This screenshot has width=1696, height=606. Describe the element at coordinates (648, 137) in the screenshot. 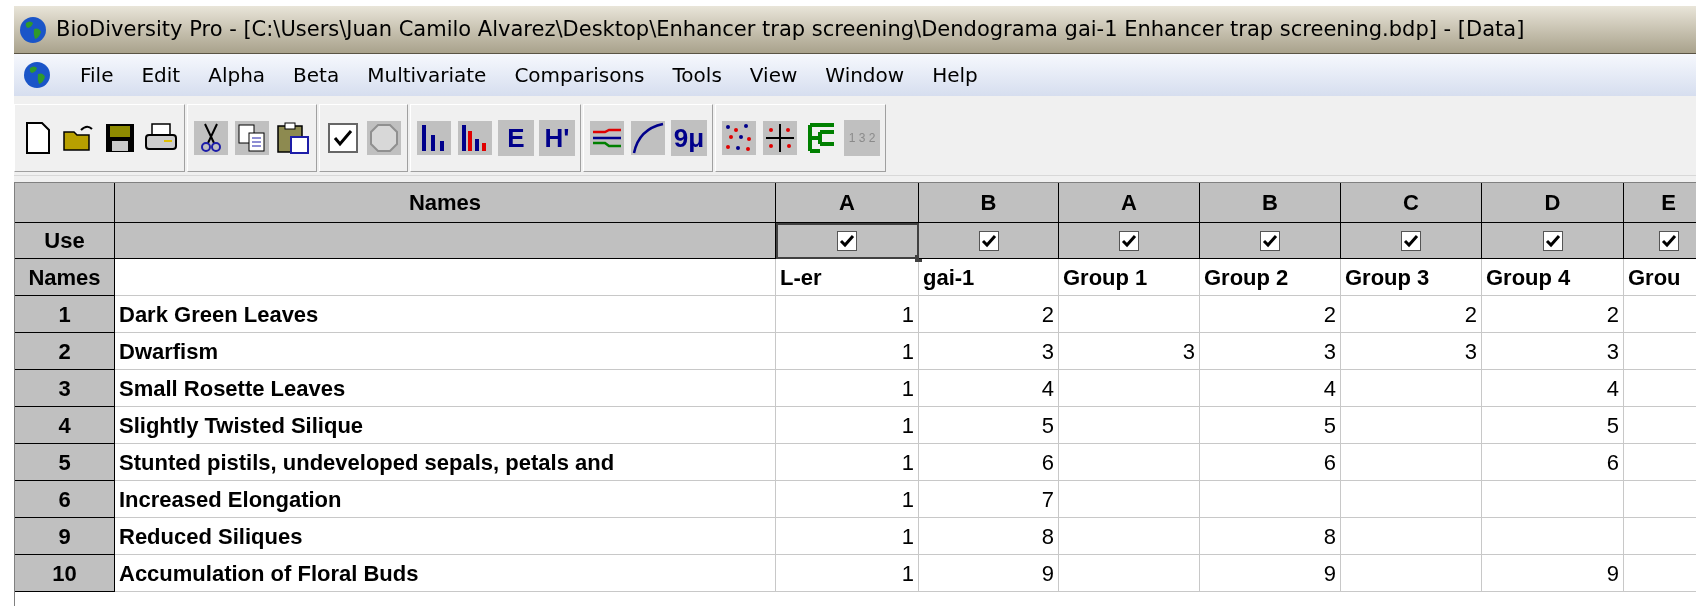

I see `curve-icon` at that location.